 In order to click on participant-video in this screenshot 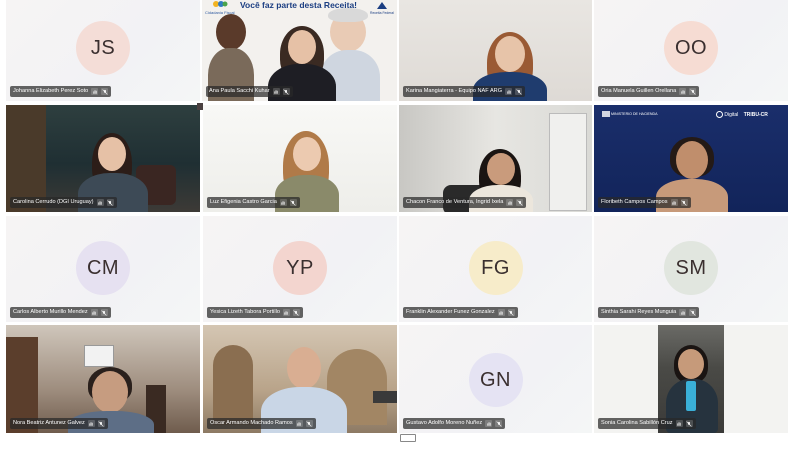, I will do `click(691, 379)`.